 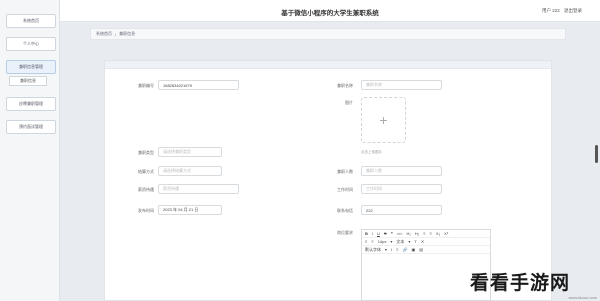 What do you see at coordinates (345, 85) in the screenshot?
I see `job-name-label: 兼职名称` at bounding box center [345, 85].